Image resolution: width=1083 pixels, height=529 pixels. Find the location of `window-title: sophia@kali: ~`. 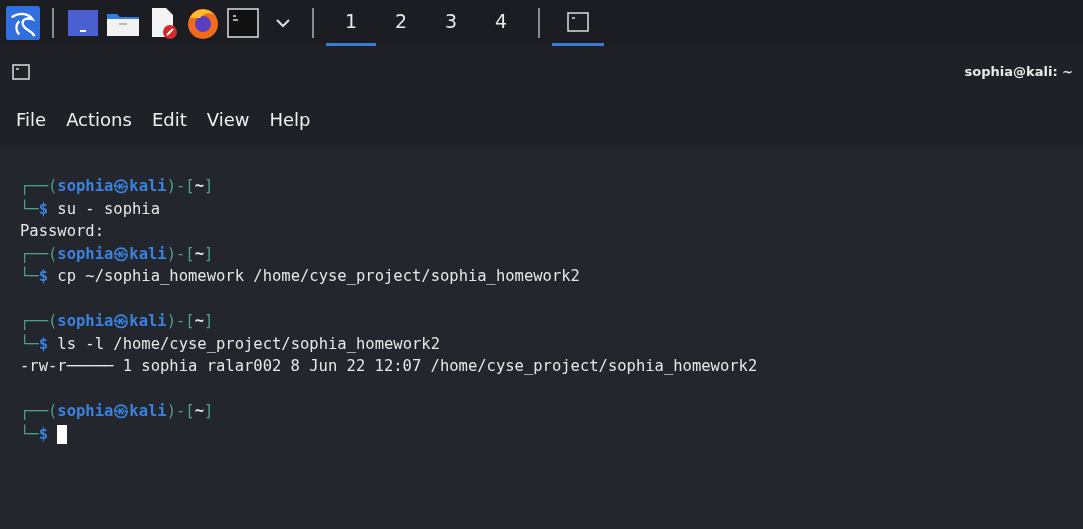

window-title: sophia@kali: ~ is located at coordinates (1018, 72).